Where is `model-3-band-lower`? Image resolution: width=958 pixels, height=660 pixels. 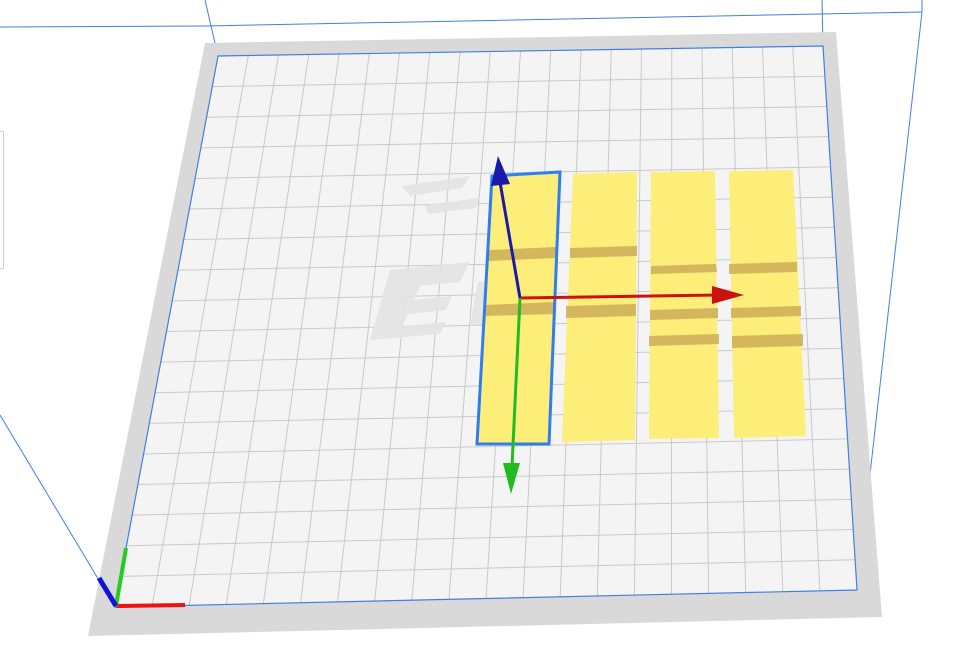
model-3-band-lower is located at coordinates (684, 340).